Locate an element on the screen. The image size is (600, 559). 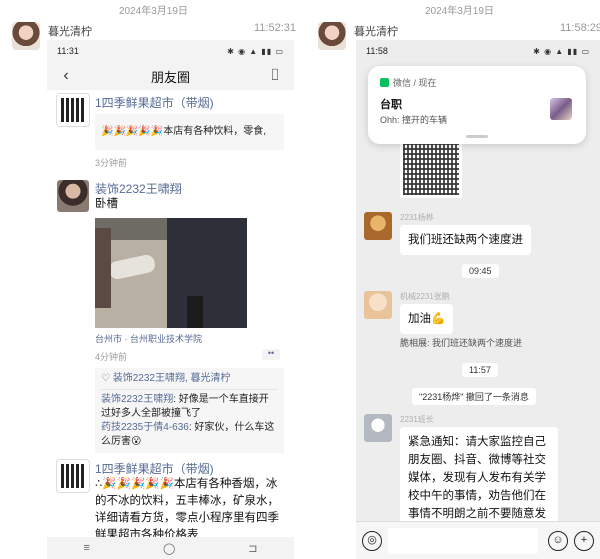
chat-bubble: 我们班还缺两个速度进 is located at coordinates (465, 240).